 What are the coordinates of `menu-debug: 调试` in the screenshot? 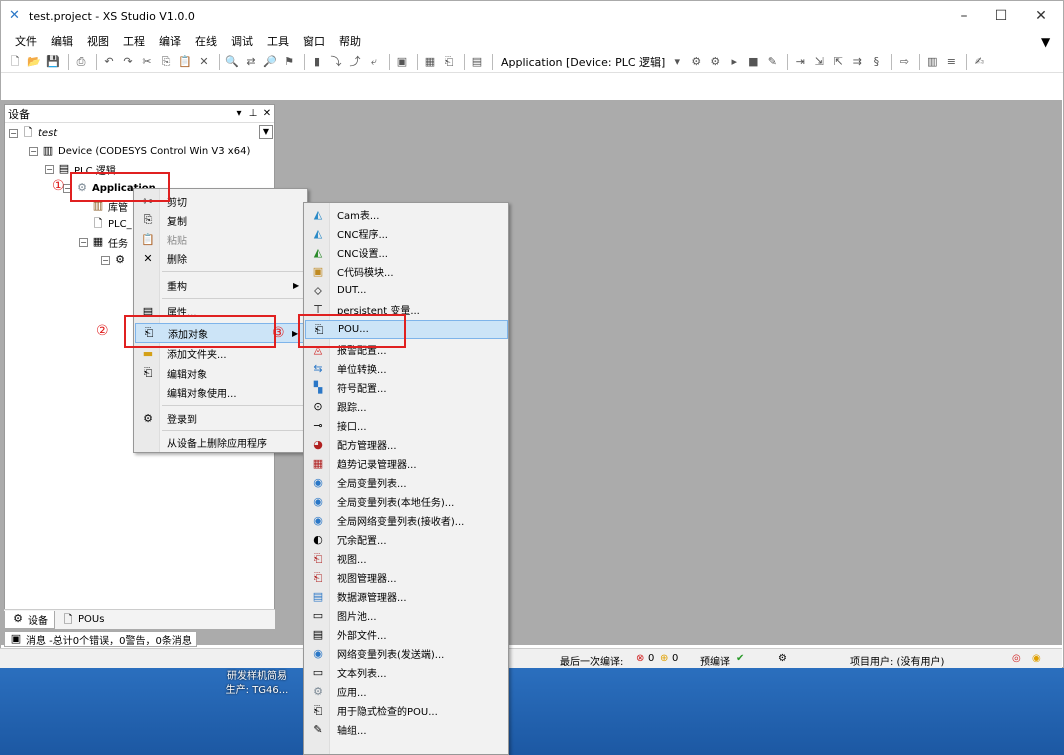 It's located at (242, 41).